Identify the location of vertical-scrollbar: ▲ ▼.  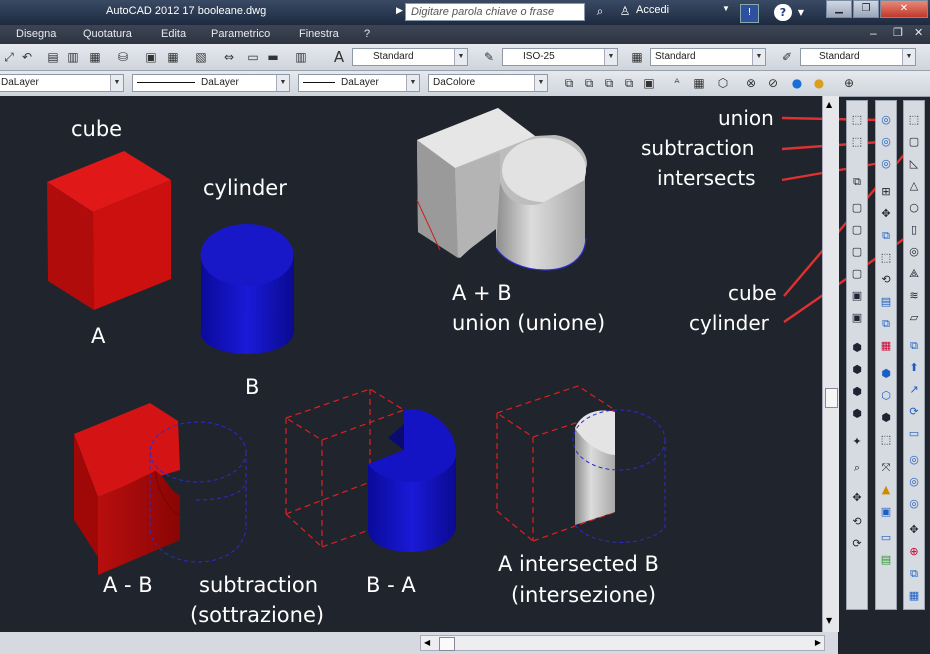
(830, 364).